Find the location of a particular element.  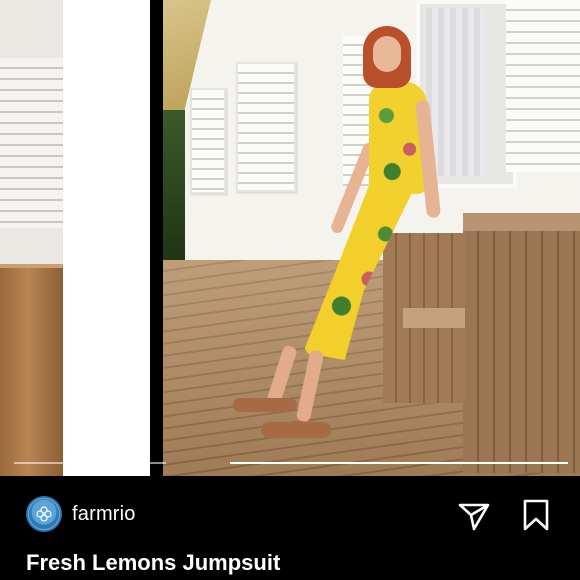

avatar-ring is located at coordinates (44, 514).